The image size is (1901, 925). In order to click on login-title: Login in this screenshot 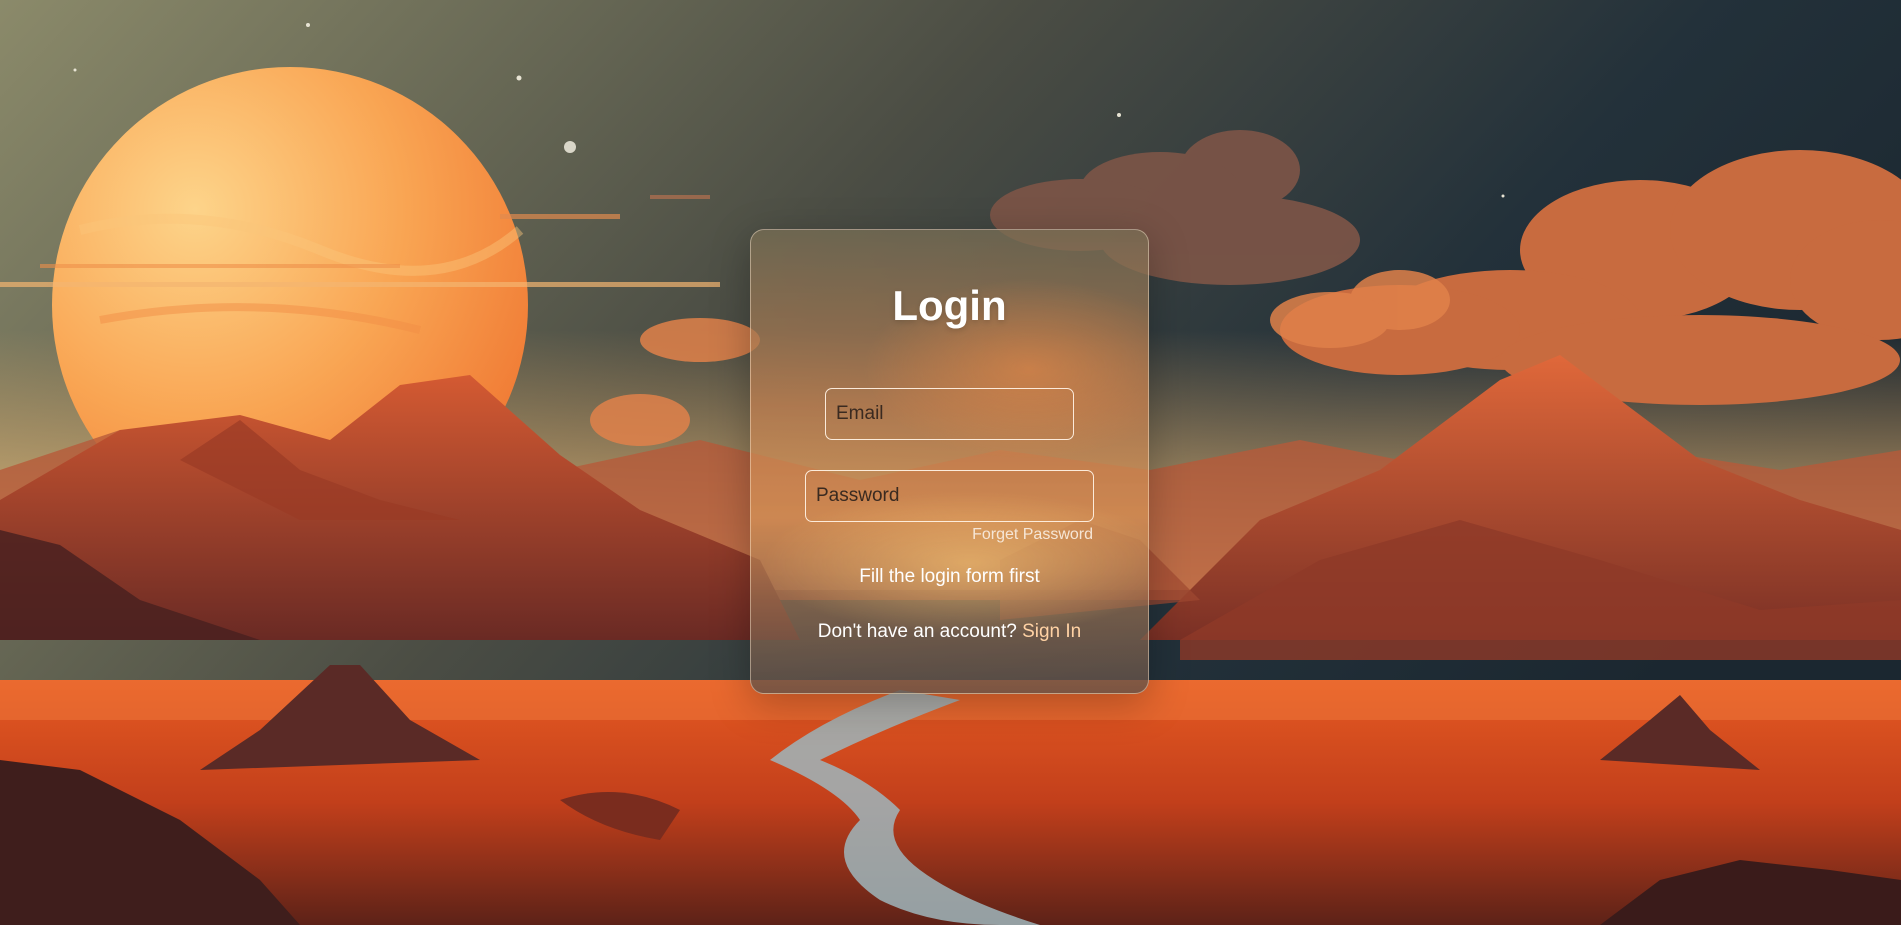, I will do `click(949, 305)`.